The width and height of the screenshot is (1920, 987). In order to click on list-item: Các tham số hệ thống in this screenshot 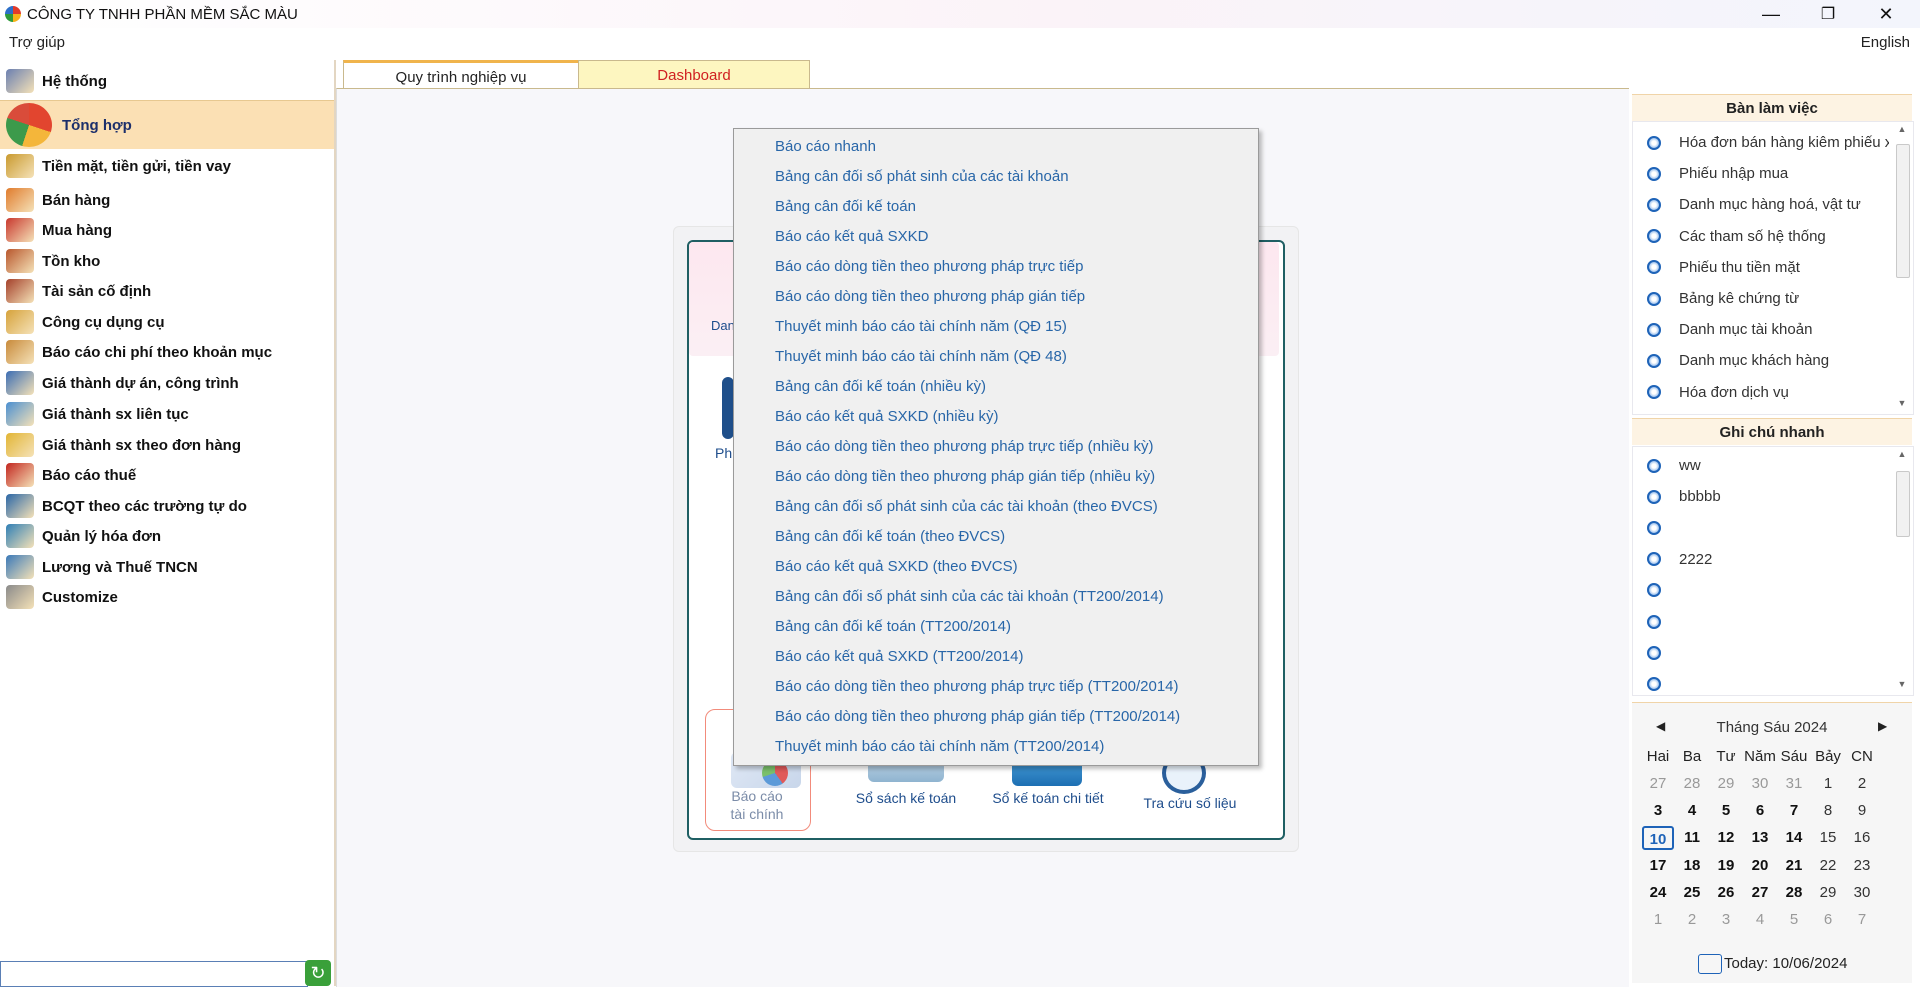, I will do `click(1761, 236)`.